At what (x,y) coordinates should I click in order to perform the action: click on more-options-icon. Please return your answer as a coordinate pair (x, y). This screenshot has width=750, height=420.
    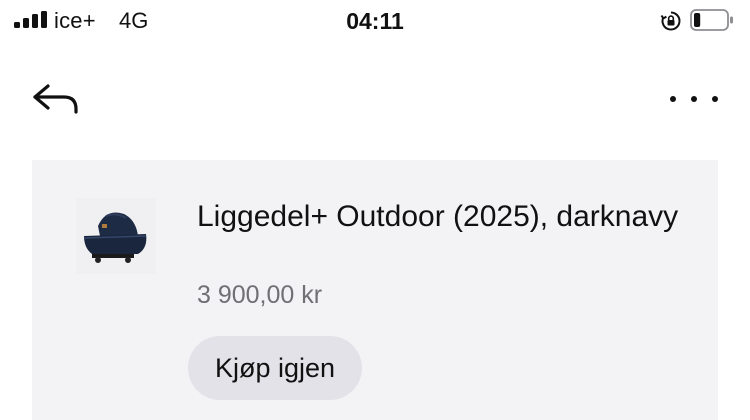
    Looking at the image, I should click on (694, 100).